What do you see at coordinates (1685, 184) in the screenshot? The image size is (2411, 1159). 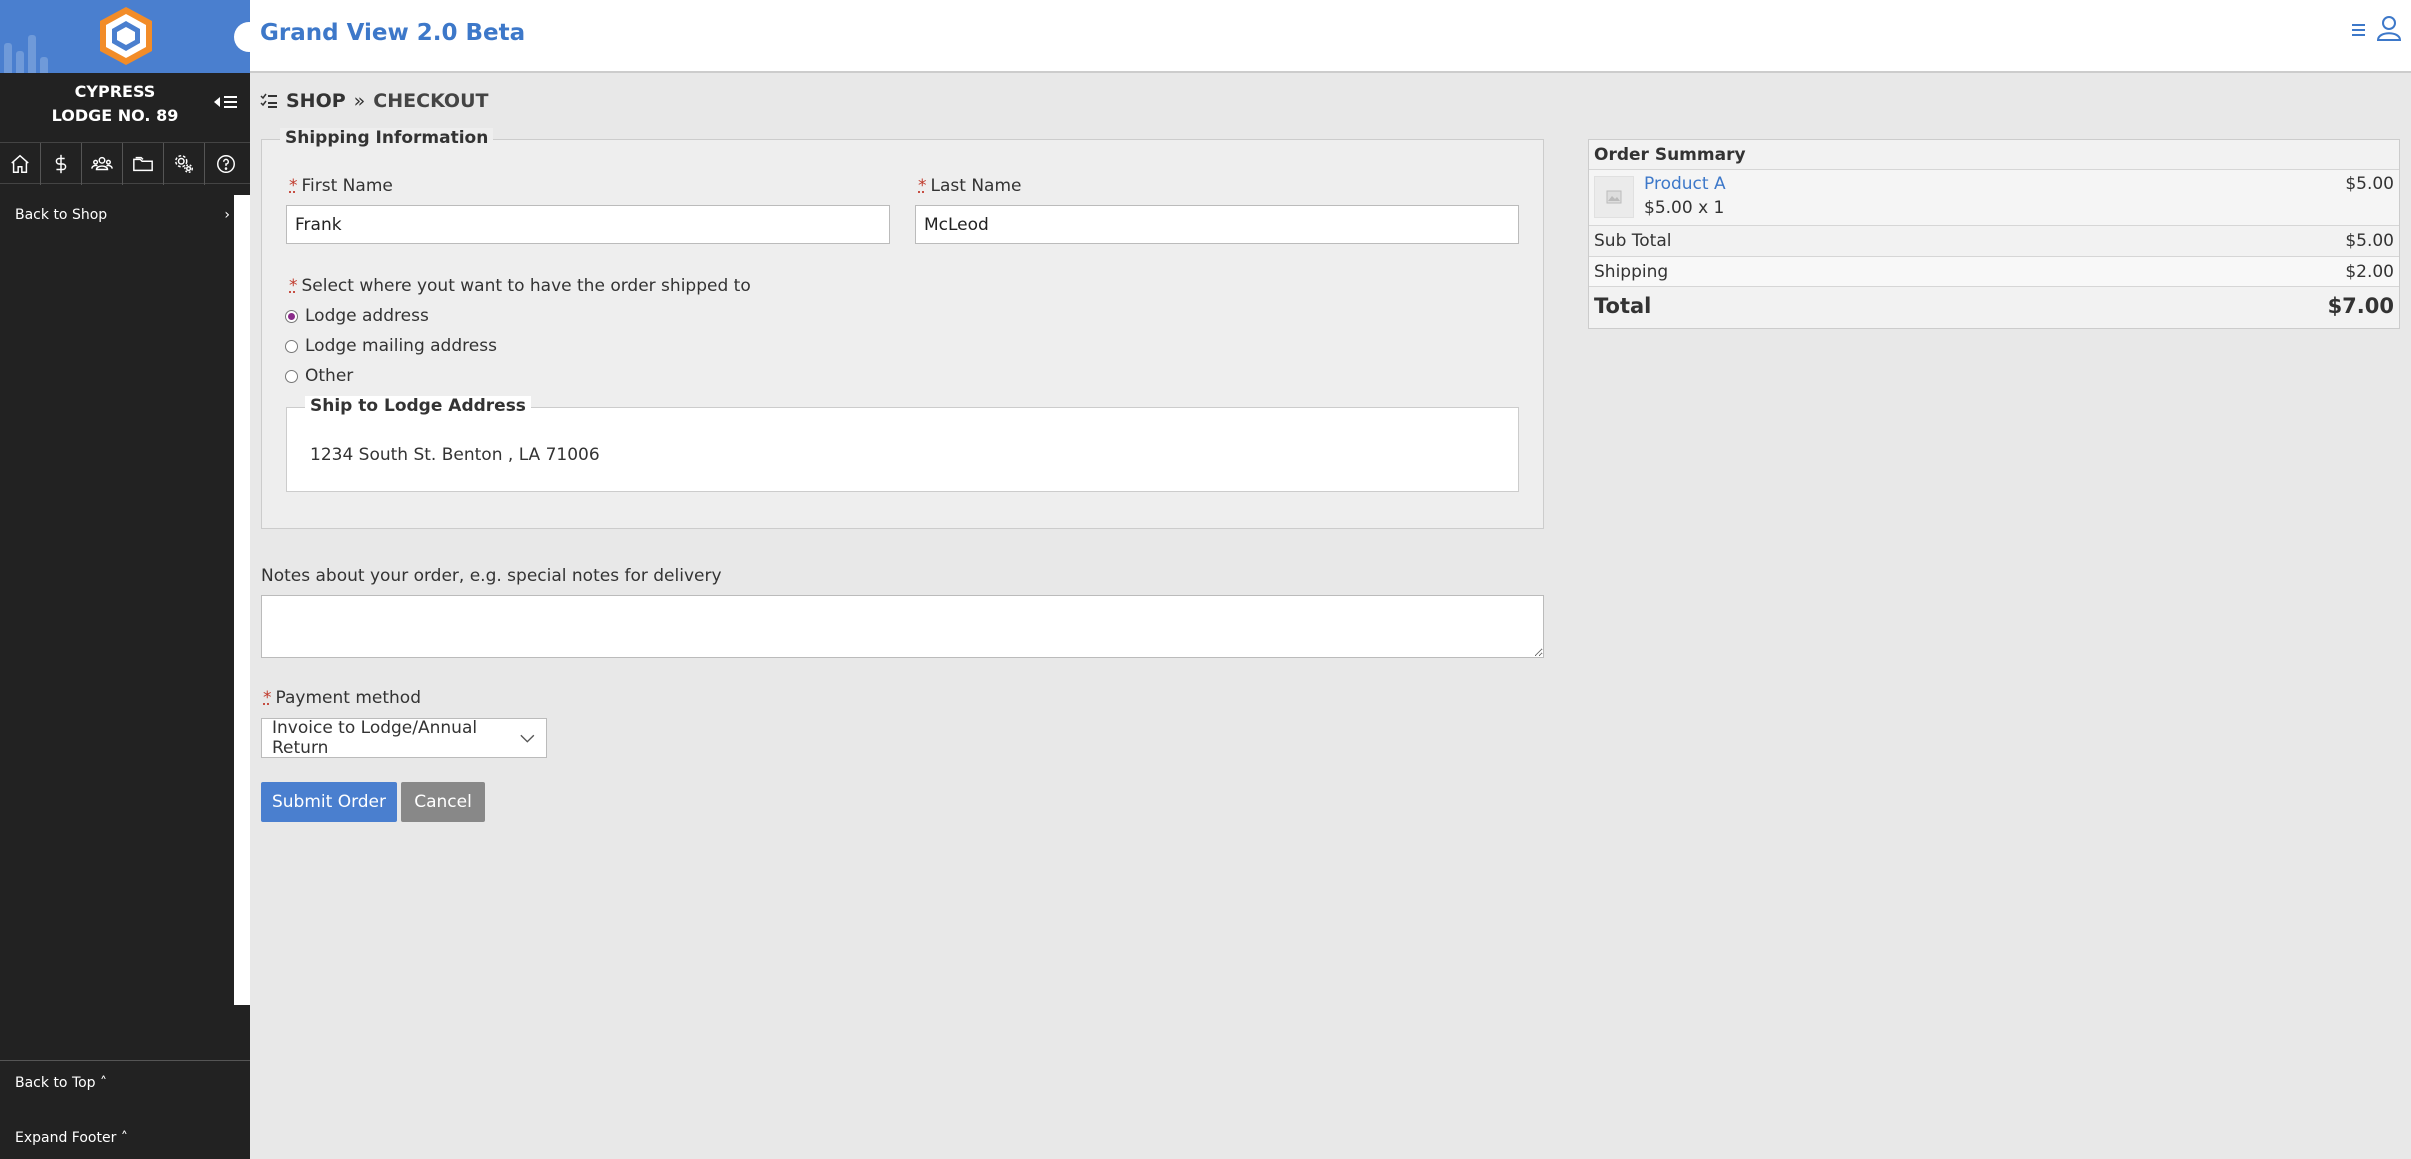 I see `product-name-link: Product A` at bounding box center [1685, 184].